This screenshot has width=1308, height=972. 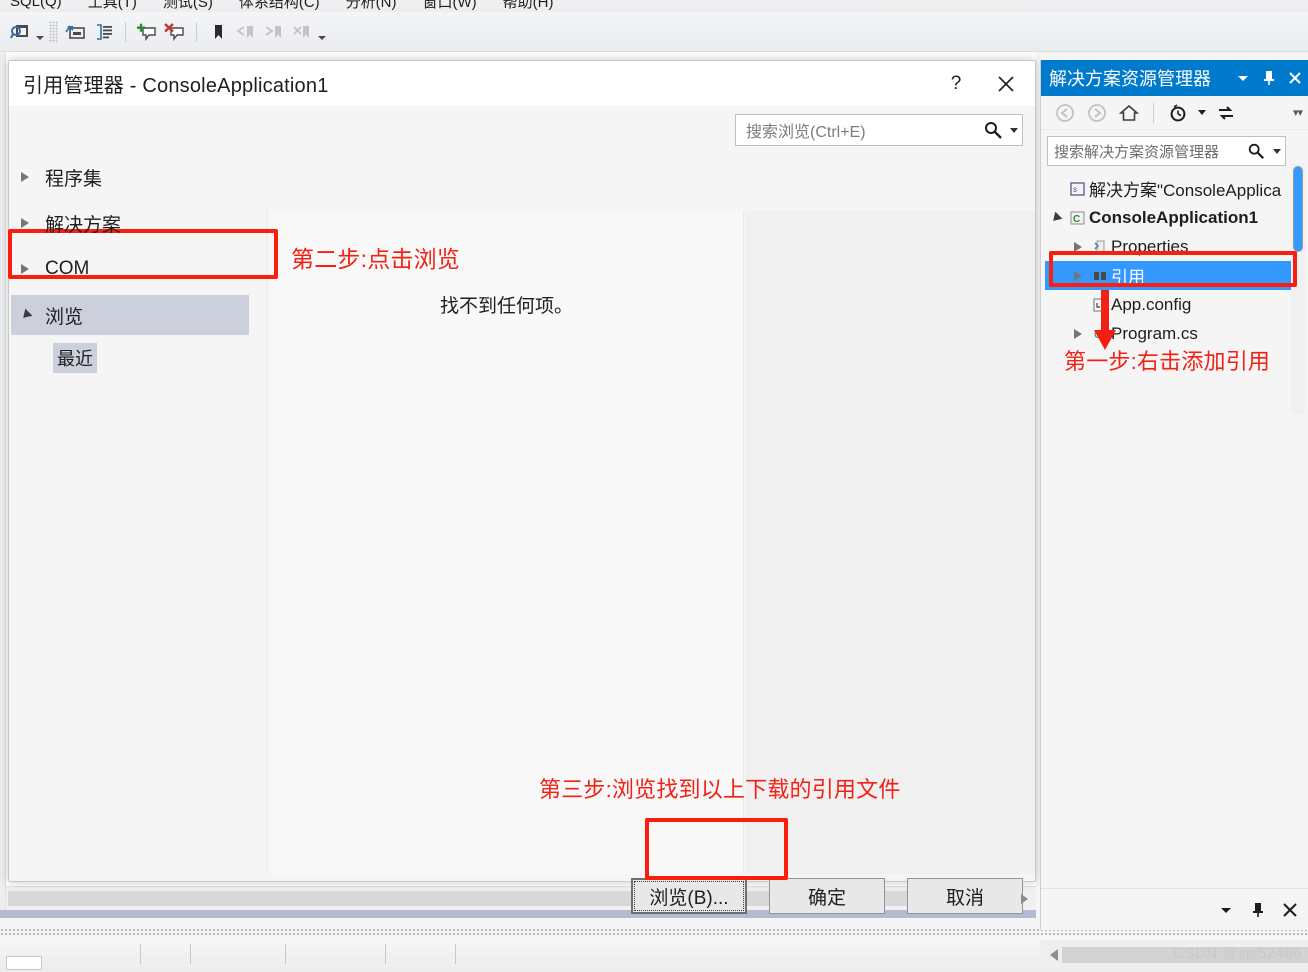 What do you see at coordinates (1171, 275) in the screenshot?
I see `tree-item-references: 引用` at bounding box center [1171, 275].